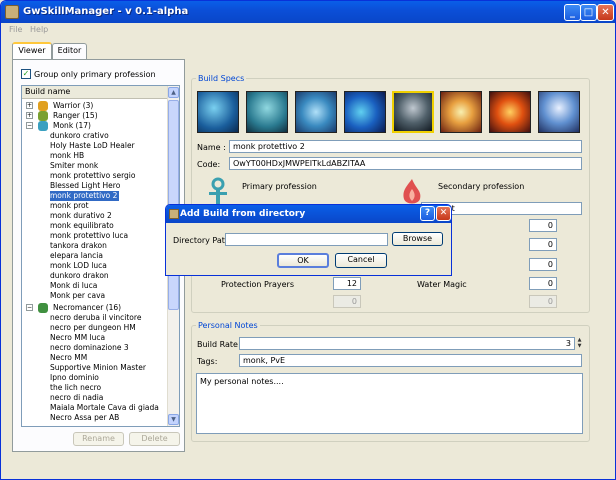 The height and width of the screenshot is (480, 616). I want to click on tree-build-item: Blessed Light Hero, so click(86, 186).